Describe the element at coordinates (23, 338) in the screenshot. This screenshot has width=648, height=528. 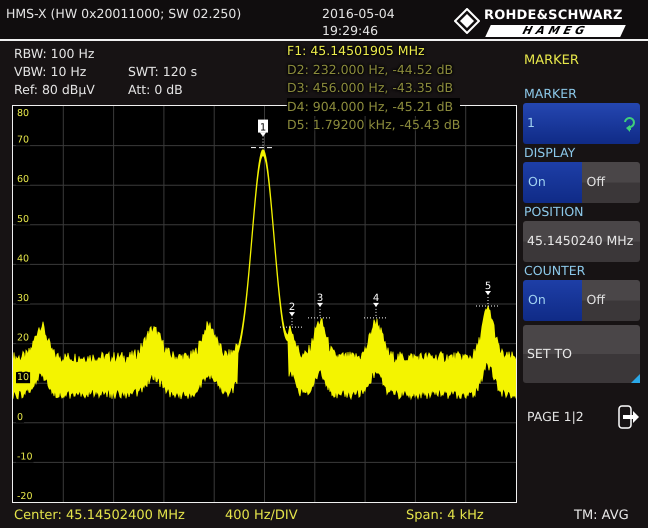
I see `axis-label: 20` at that location.